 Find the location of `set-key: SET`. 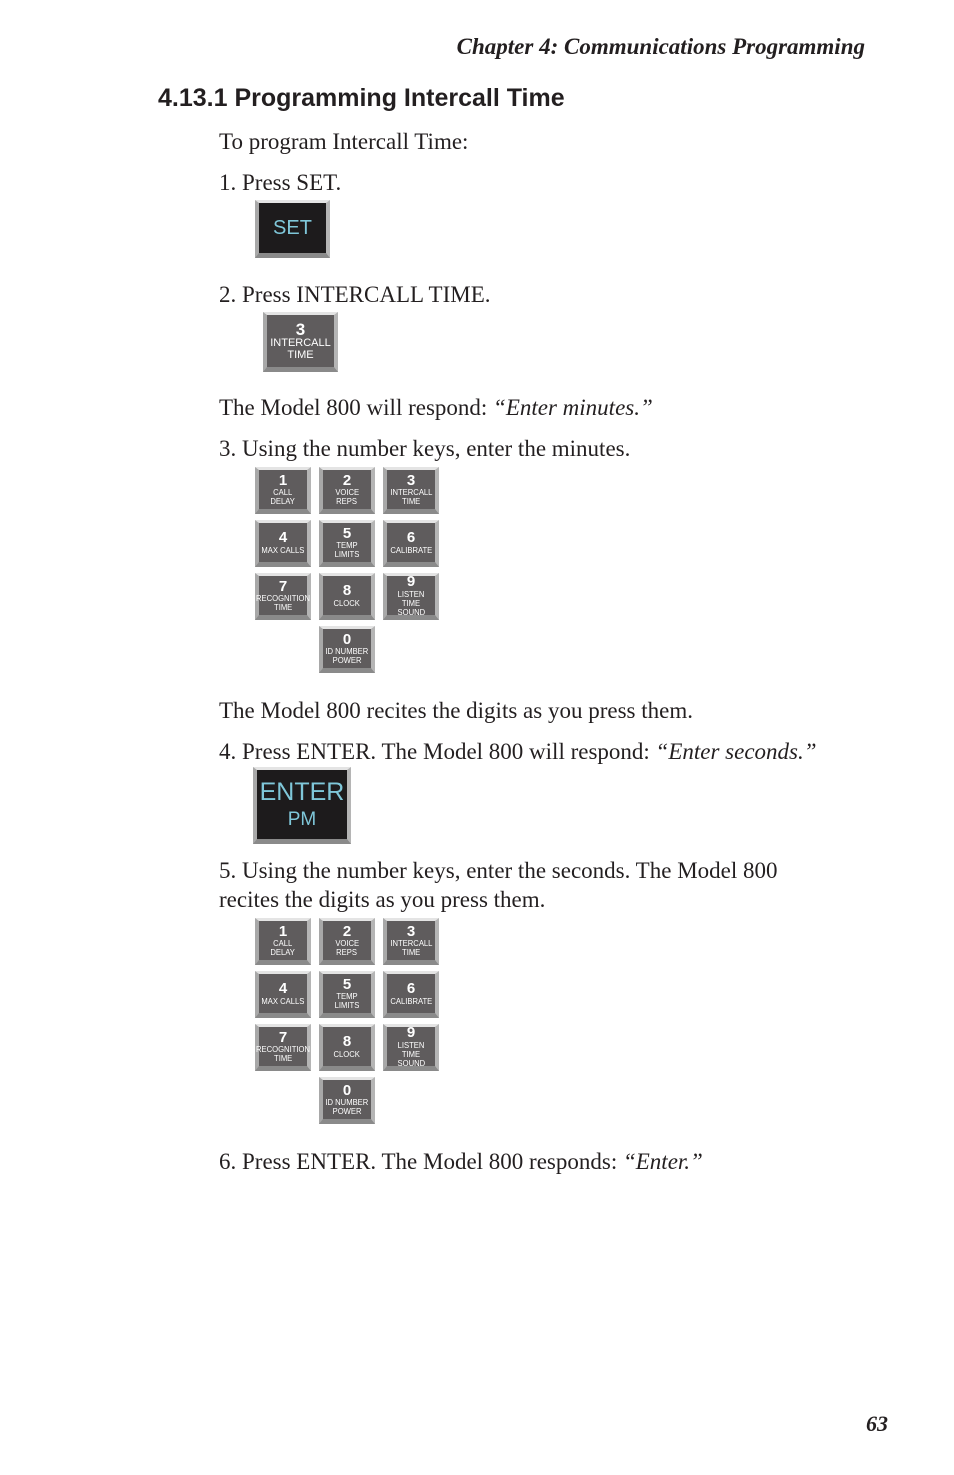

set-key: SET is located at coordinates (292, 229).